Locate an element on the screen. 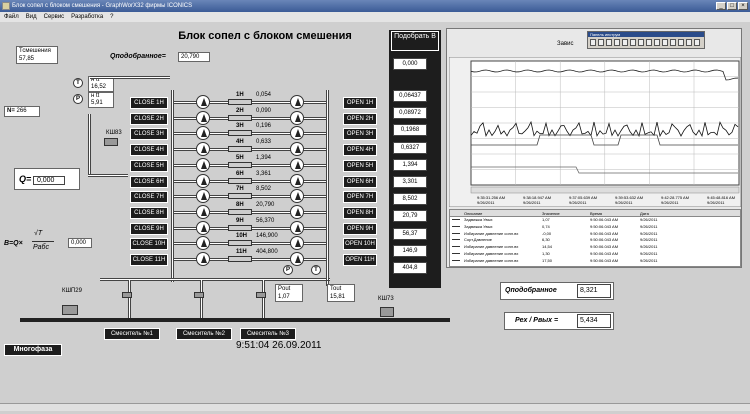 The width and height of the screenshot is (750, 414). nozzle-out-11h-icon is located at coordinates (297, 259).